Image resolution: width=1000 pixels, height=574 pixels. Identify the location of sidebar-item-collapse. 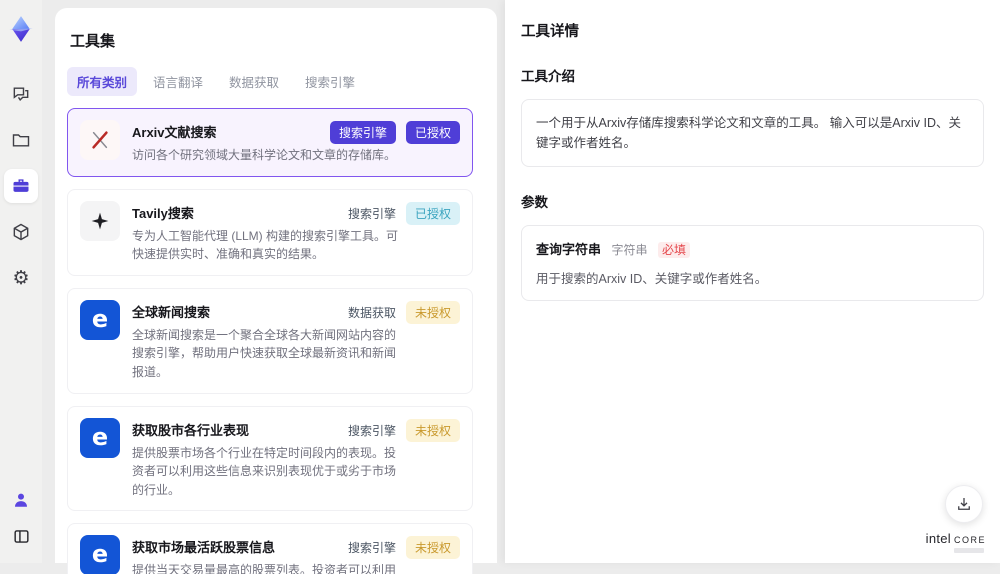
(21, 536).